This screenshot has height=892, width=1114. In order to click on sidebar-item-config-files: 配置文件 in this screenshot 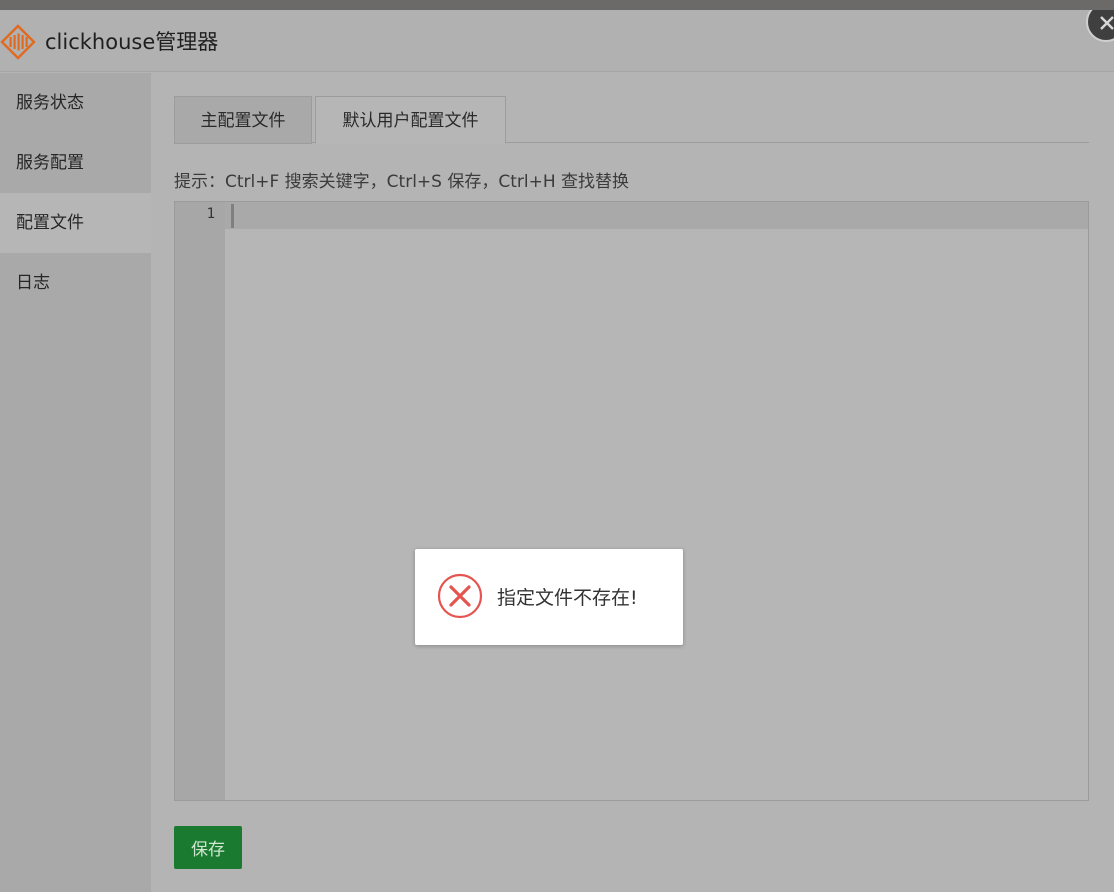, I will do `click(75, 223)`.